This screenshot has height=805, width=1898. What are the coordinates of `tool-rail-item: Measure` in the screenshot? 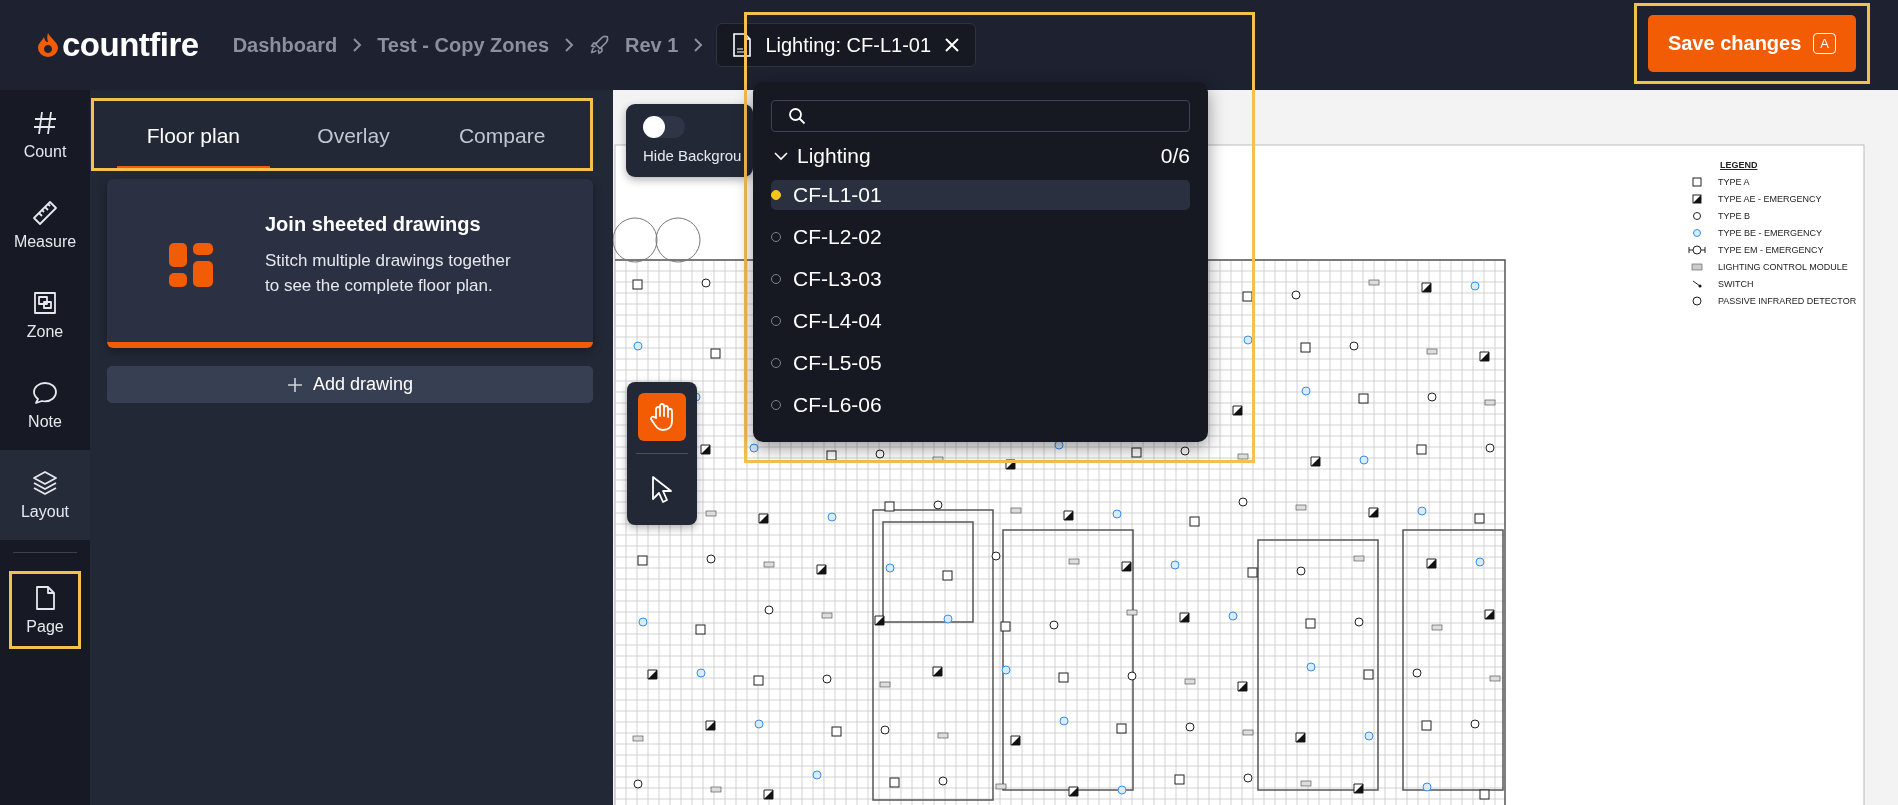 It's located at (45, 225).